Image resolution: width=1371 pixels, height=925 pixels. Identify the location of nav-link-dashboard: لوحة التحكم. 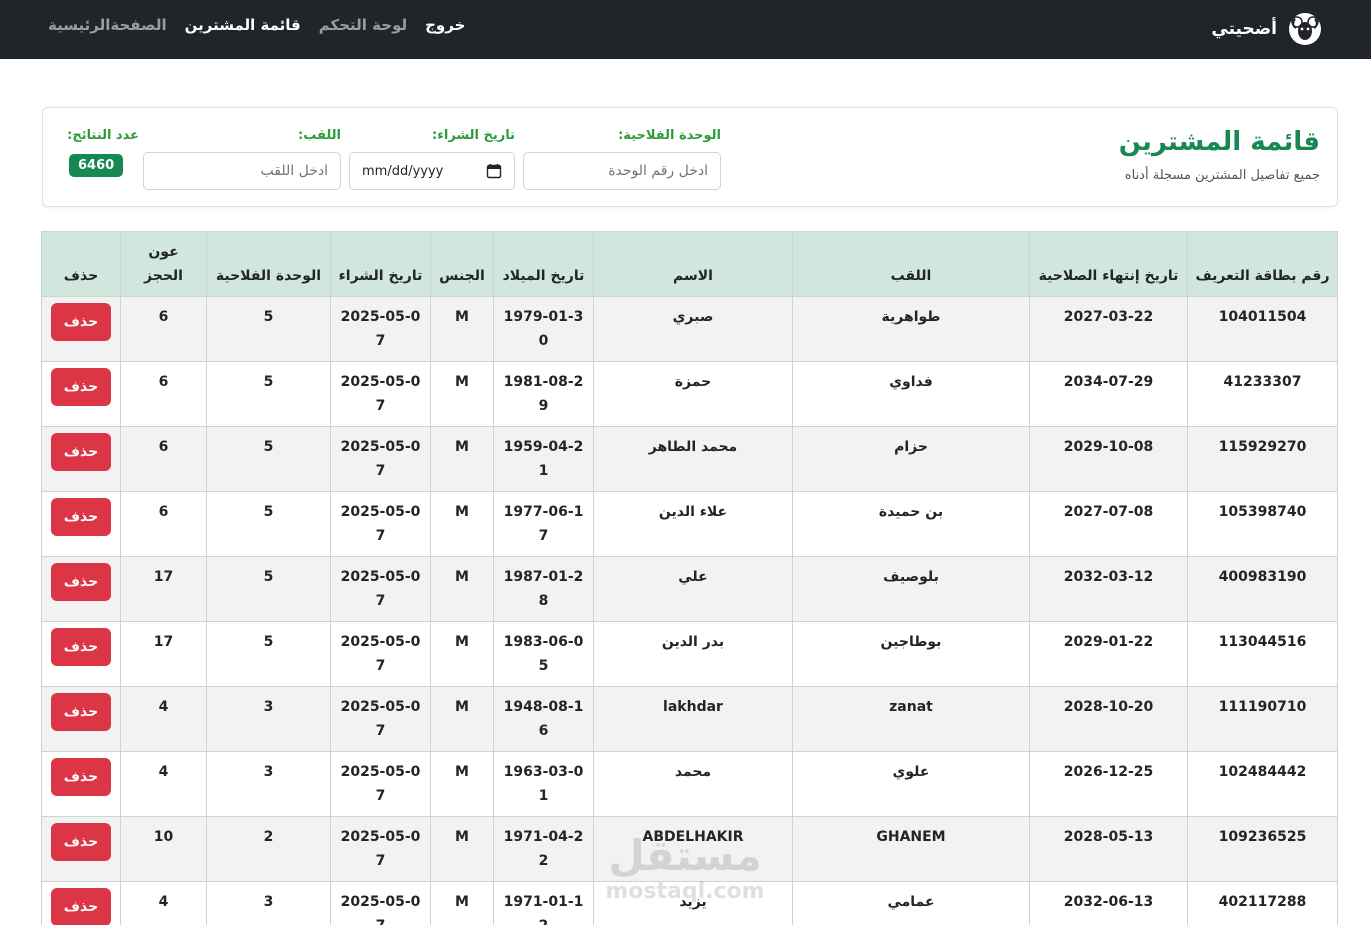
(363, 25).